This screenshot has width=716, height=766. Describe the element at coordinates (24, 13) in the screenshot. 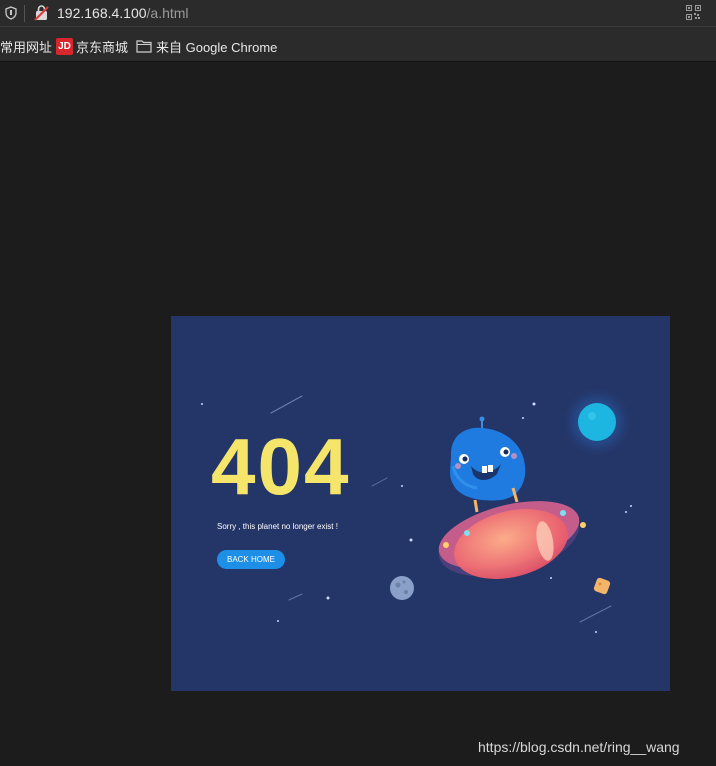

I see `address-divider` at that location.